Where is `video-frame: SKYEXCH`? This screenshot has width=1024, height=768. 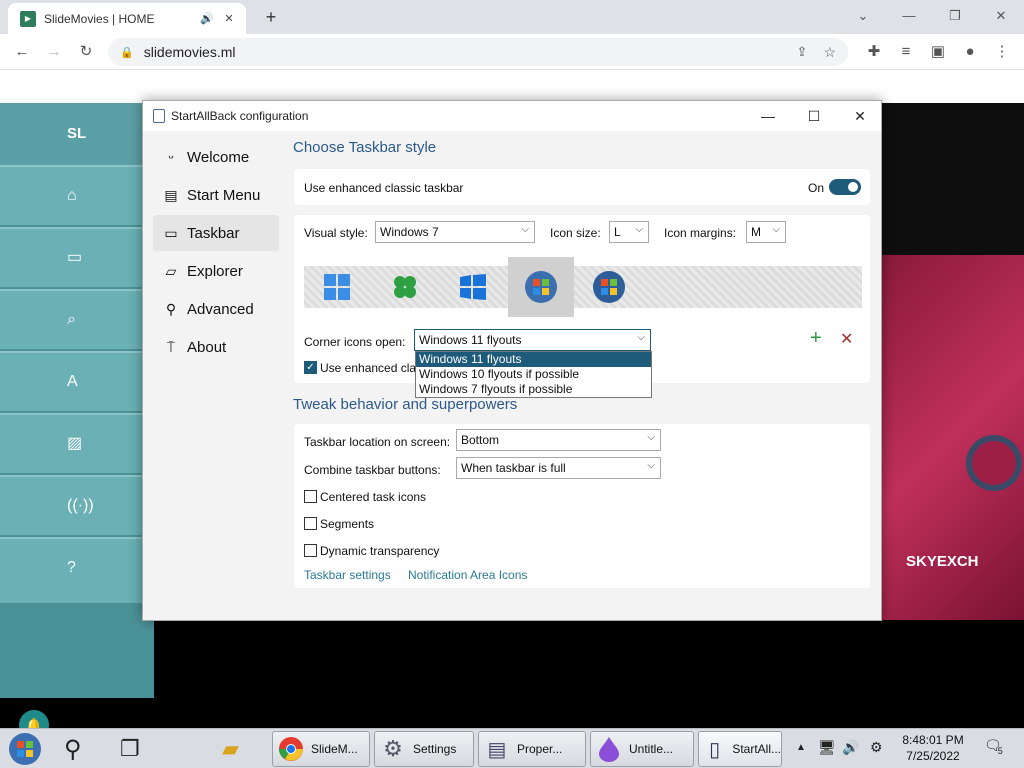
video-frame: SKYEXCH is located at coordinates (953, 361).